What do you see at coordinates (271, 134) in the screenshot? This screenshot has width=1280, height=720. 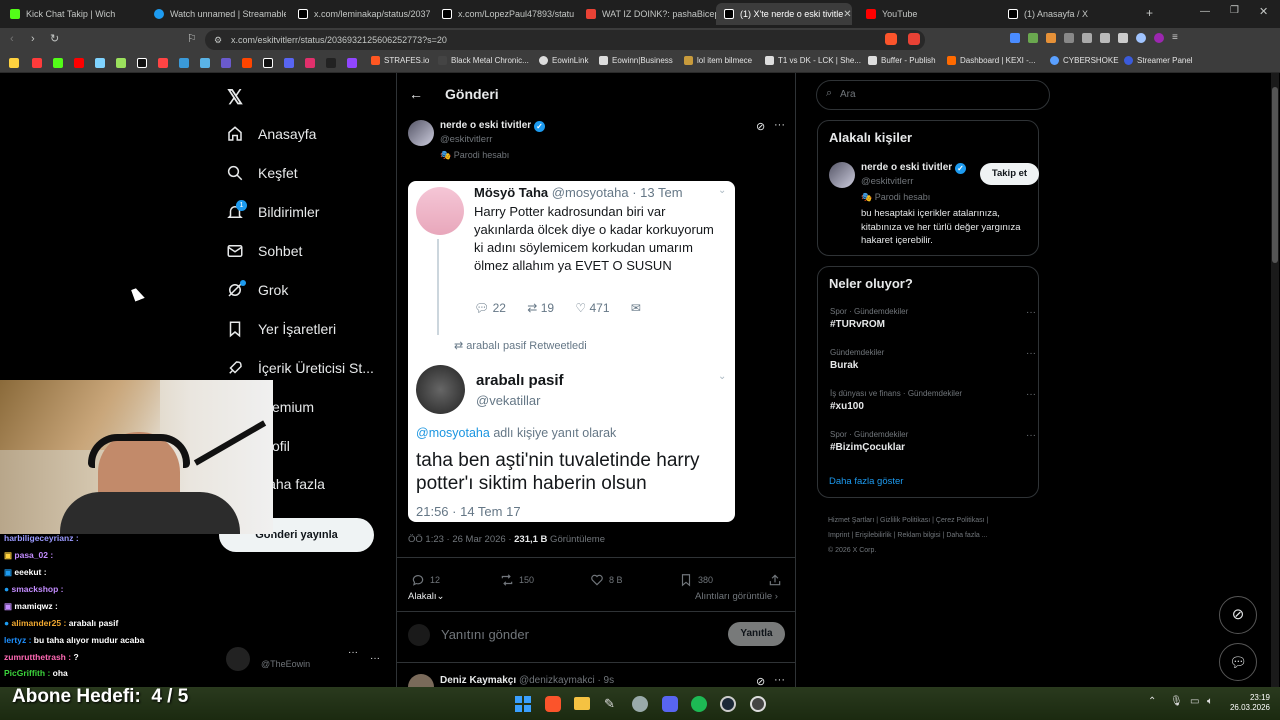 I see `nav-home: Anasayfa` at bounding box center [271, 134].